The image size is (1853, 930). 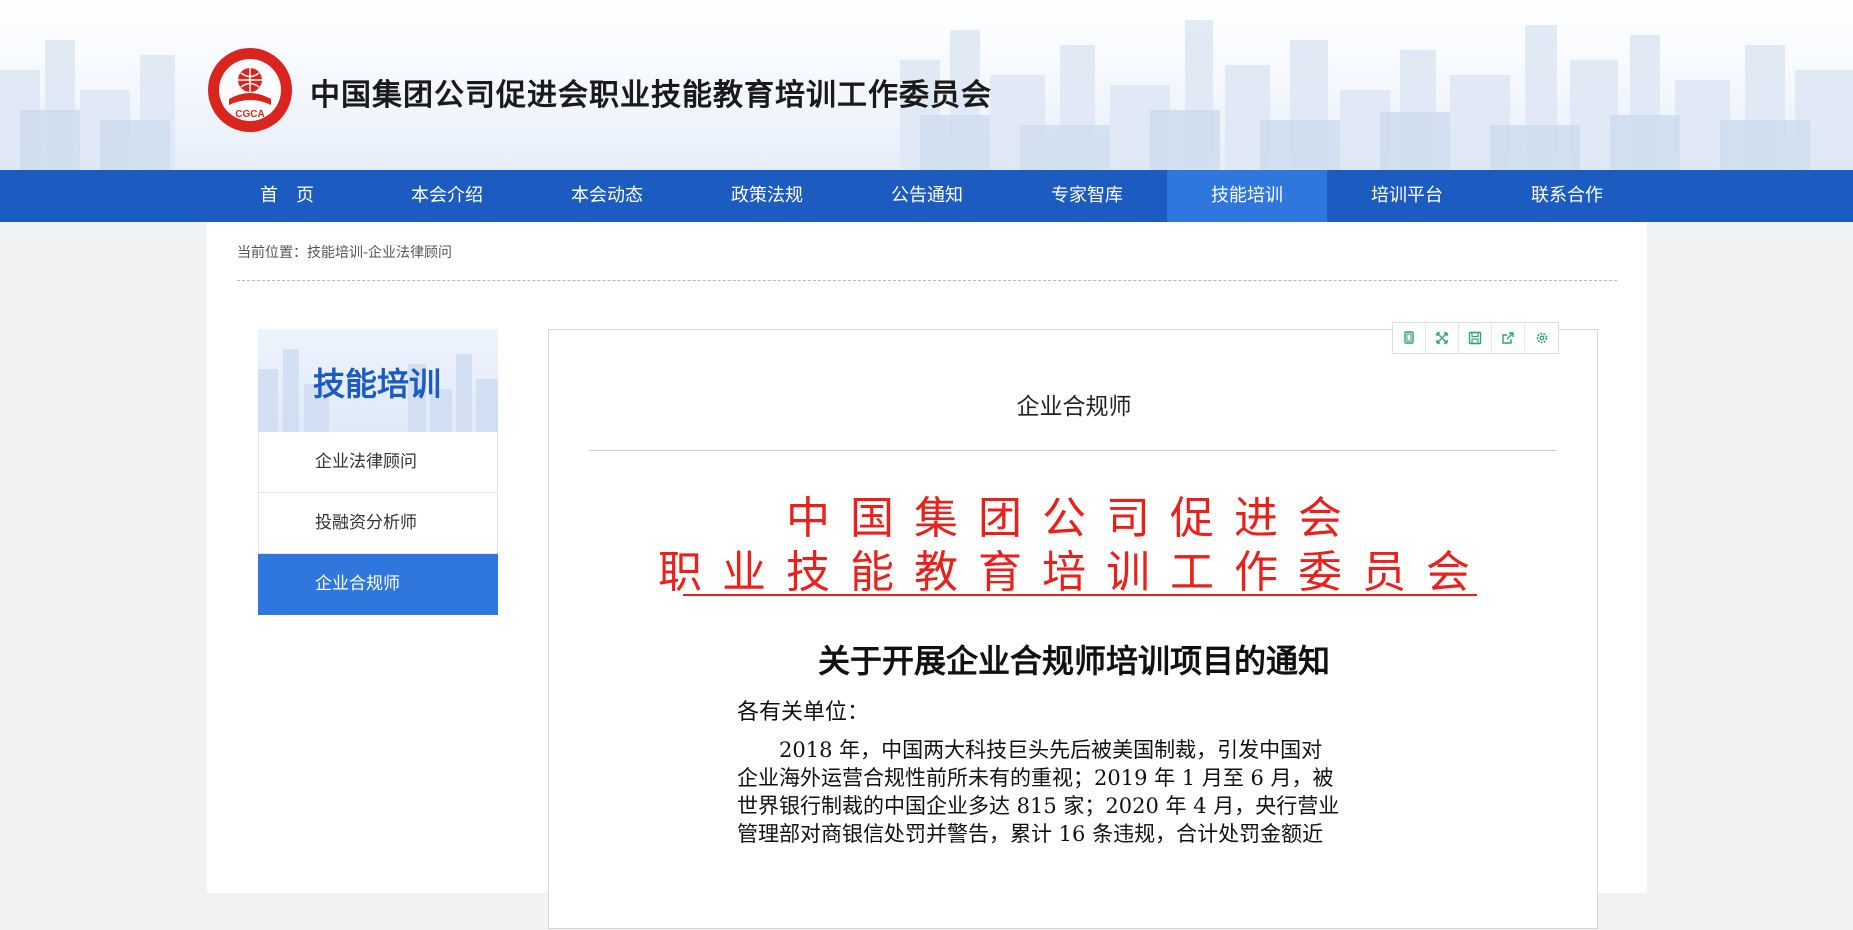 I want to click on nav-item-2: 本会动态, so click(x=607, y=196).